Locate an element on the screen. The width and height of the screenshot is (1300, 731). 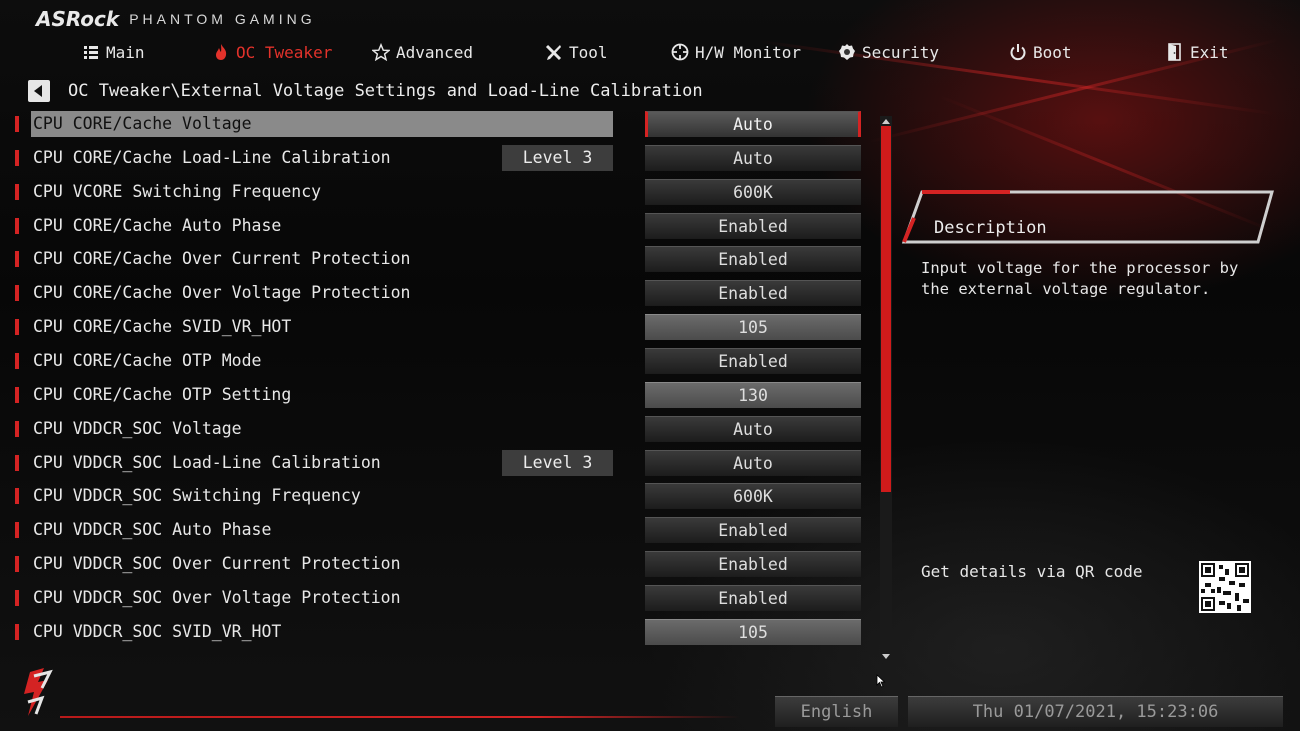
scroll-up-button is located at coordinates (886, 121).